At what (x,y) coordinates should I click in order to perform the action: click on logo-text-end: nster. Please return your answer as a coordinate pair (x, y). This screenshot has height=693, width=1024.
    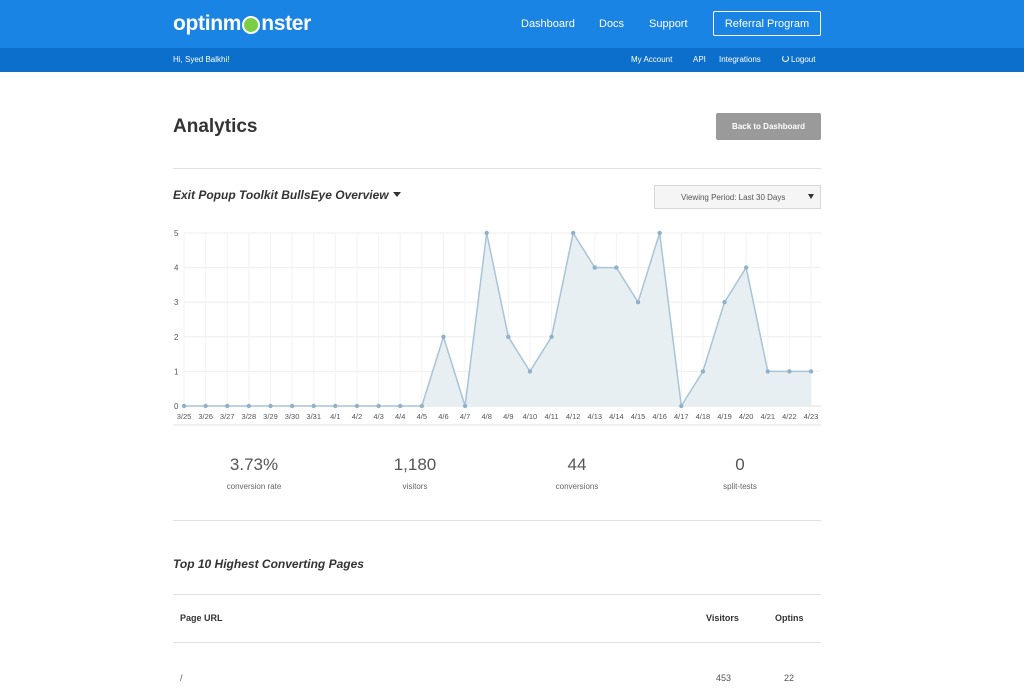
    Looking at the image, I should click on (286, 23).